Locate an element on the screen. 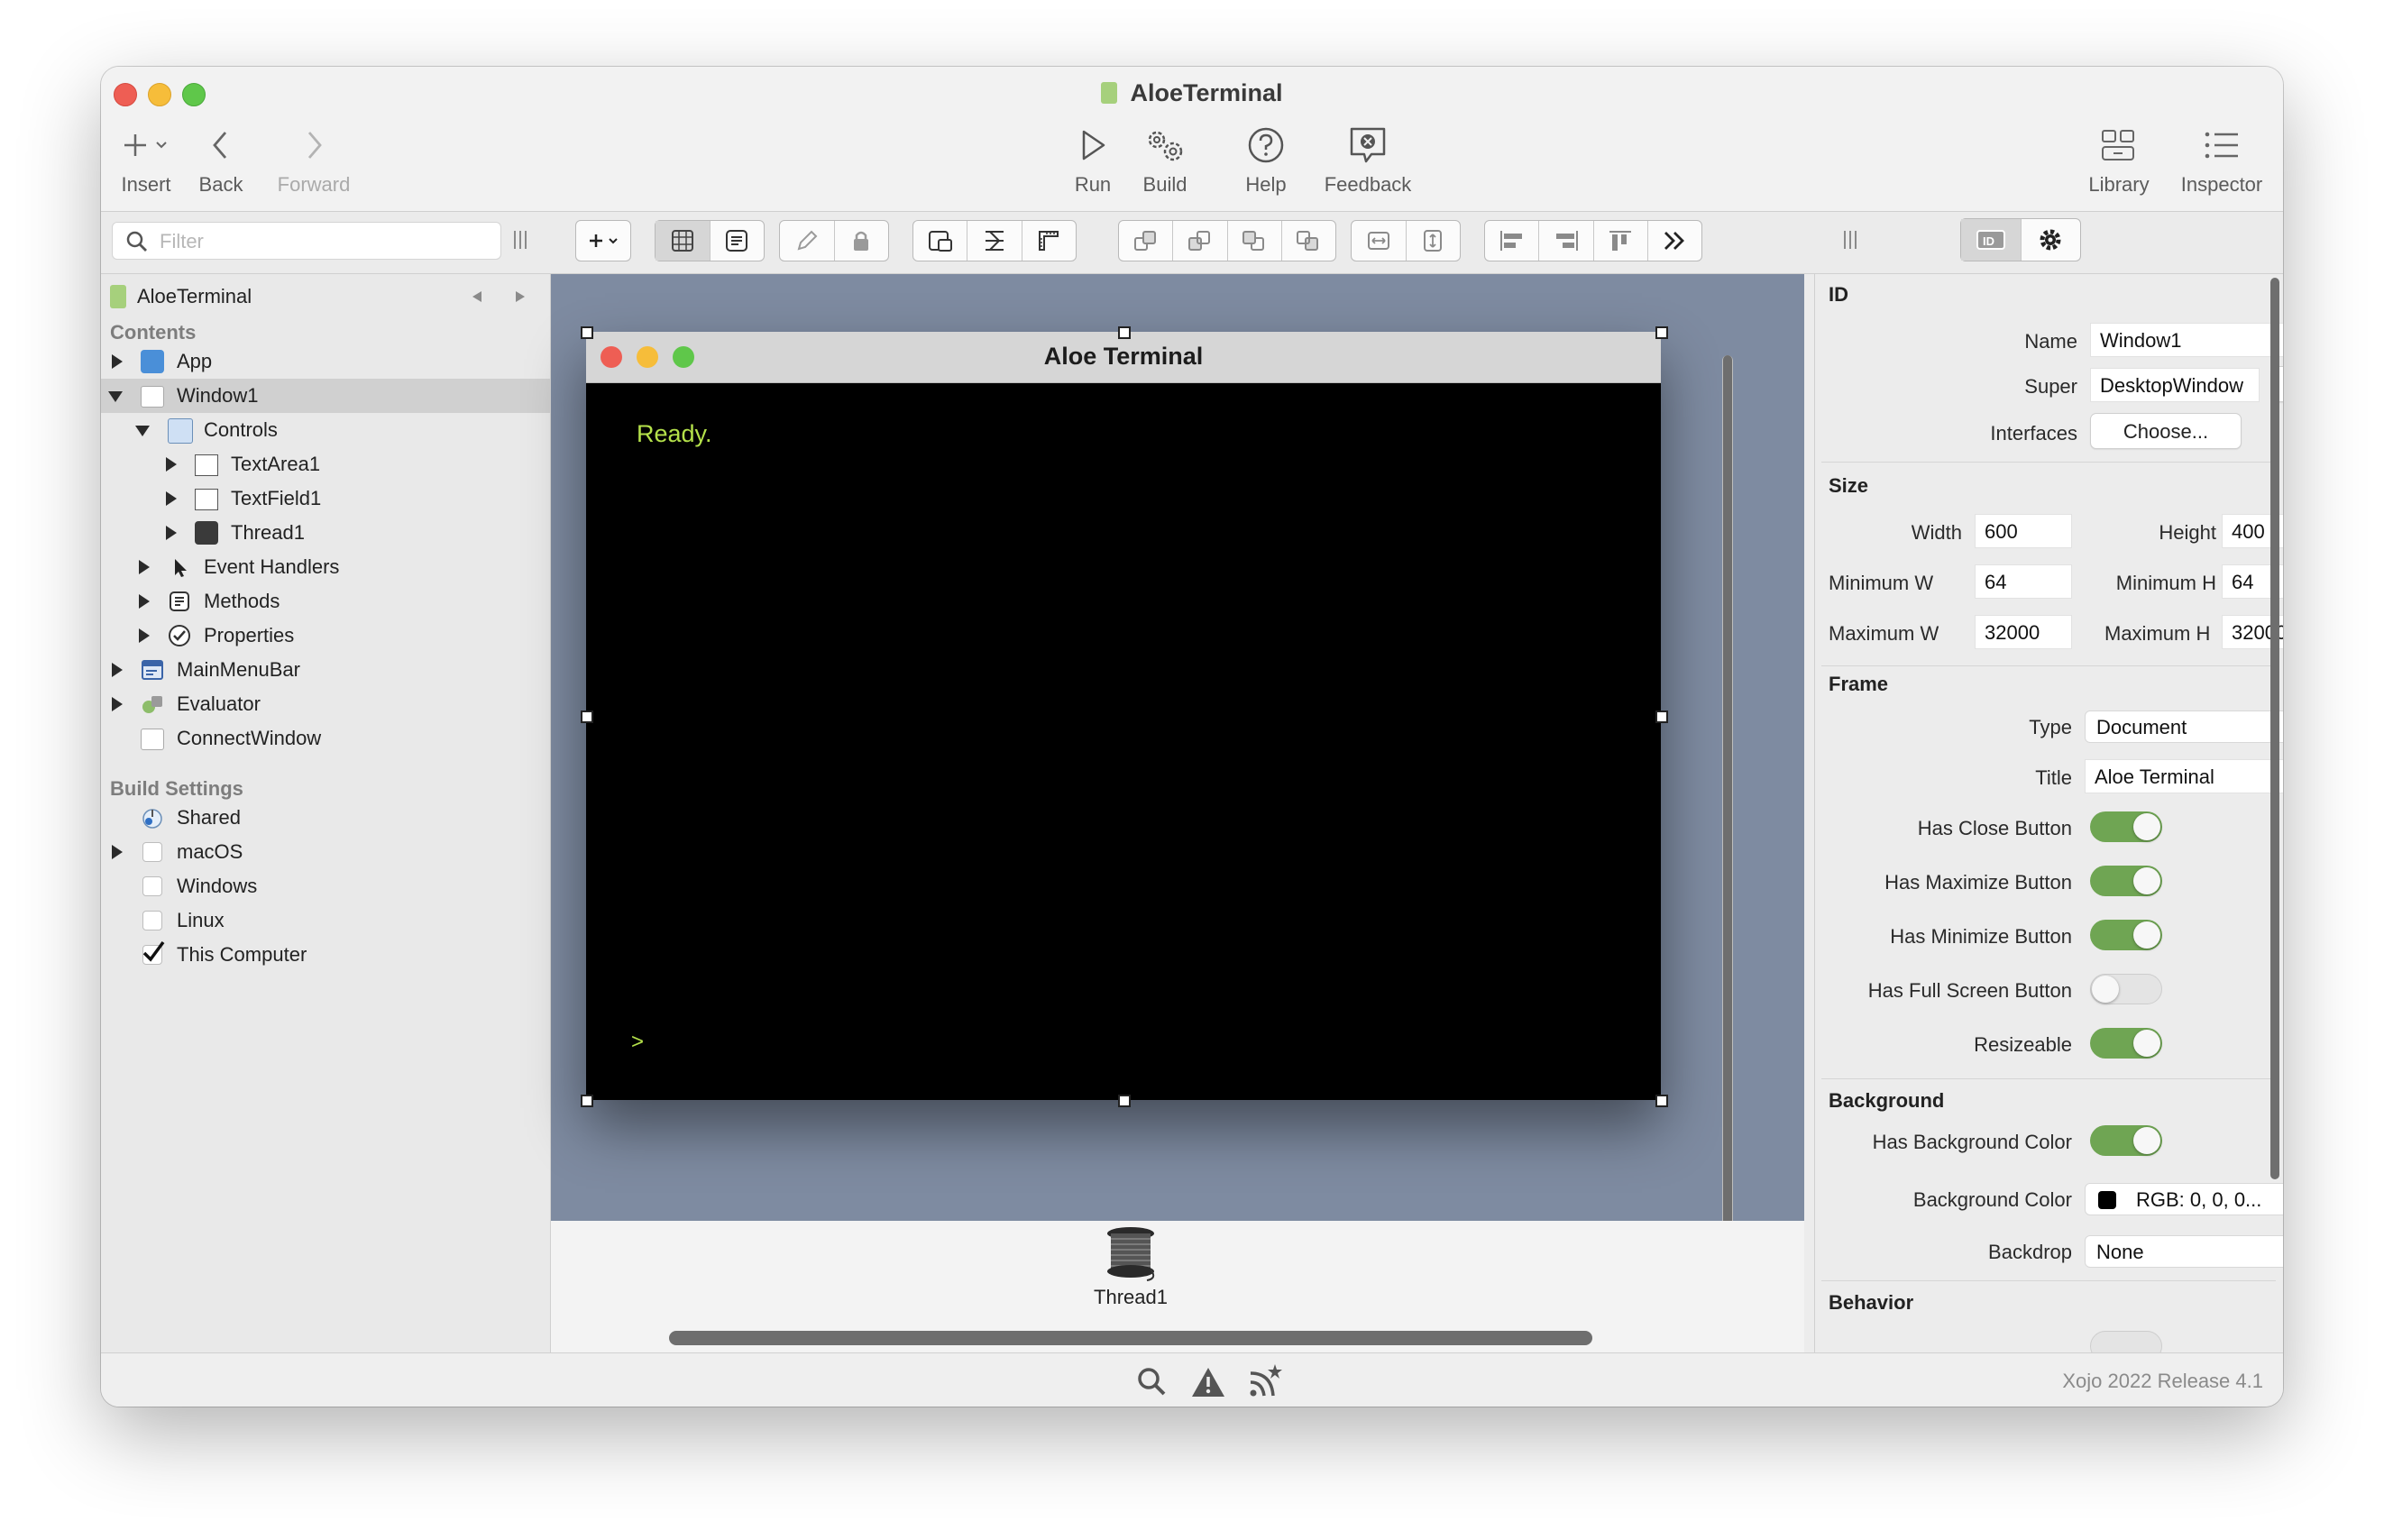 This screenshot has height=1540, width=2384. lock-button is located at coordinates (862, 241).